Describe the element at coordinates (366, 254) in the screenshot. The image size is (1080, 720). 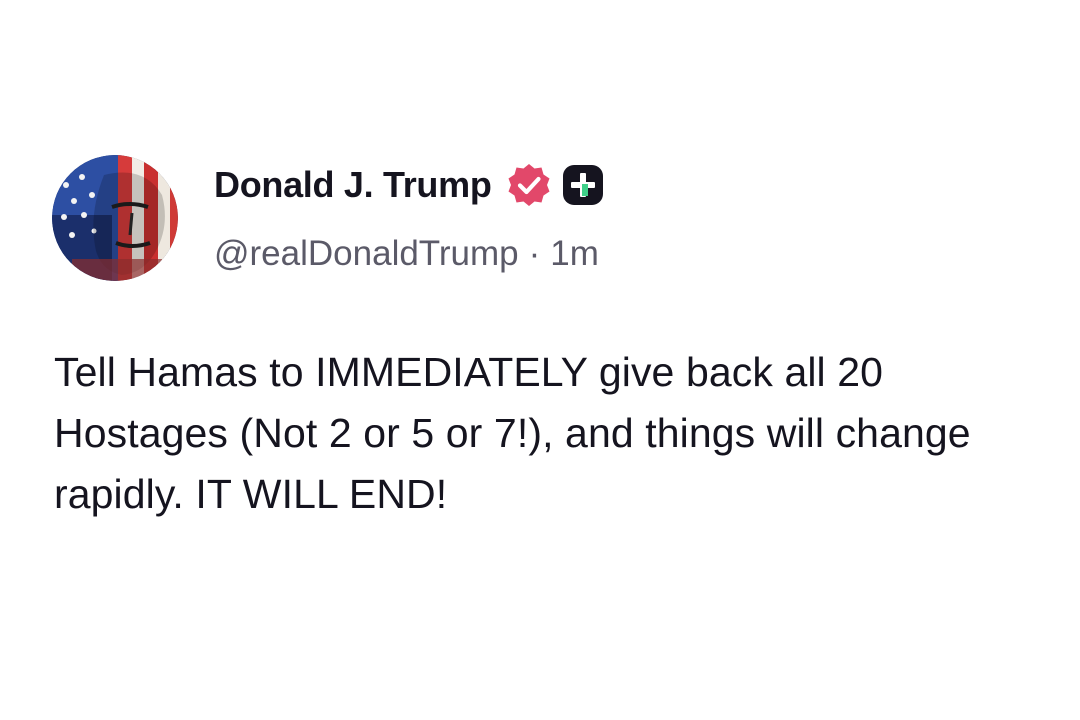
I see `author-handle: @realDonaldTrump` at that location.